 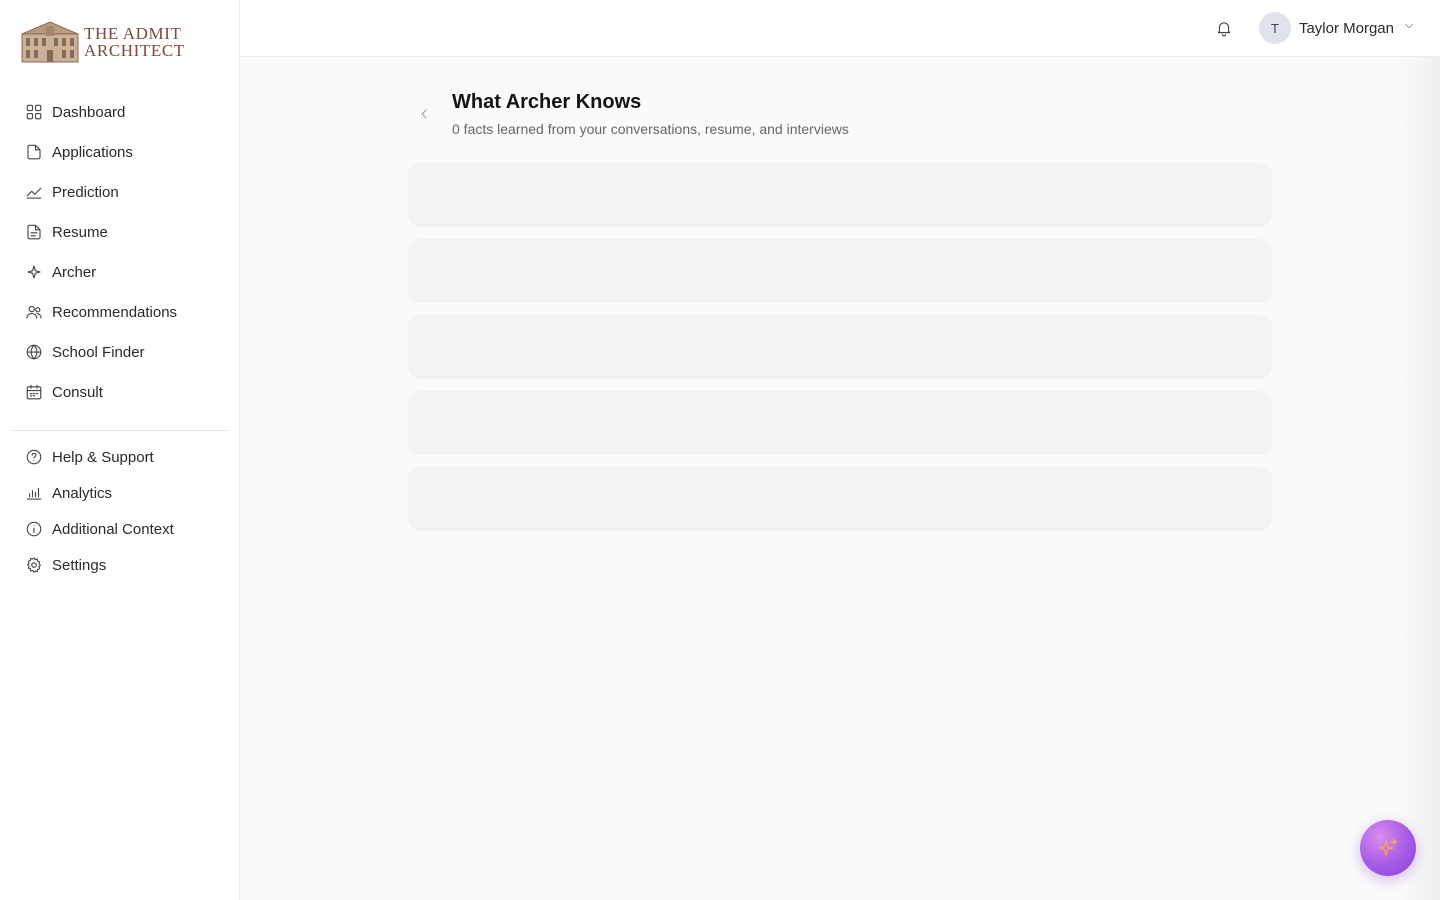 What do you see at coordinates (120, 493) in the screenshot?
I see `sidebar-item-analytics: Analytics` at bounding box center [120, 493].